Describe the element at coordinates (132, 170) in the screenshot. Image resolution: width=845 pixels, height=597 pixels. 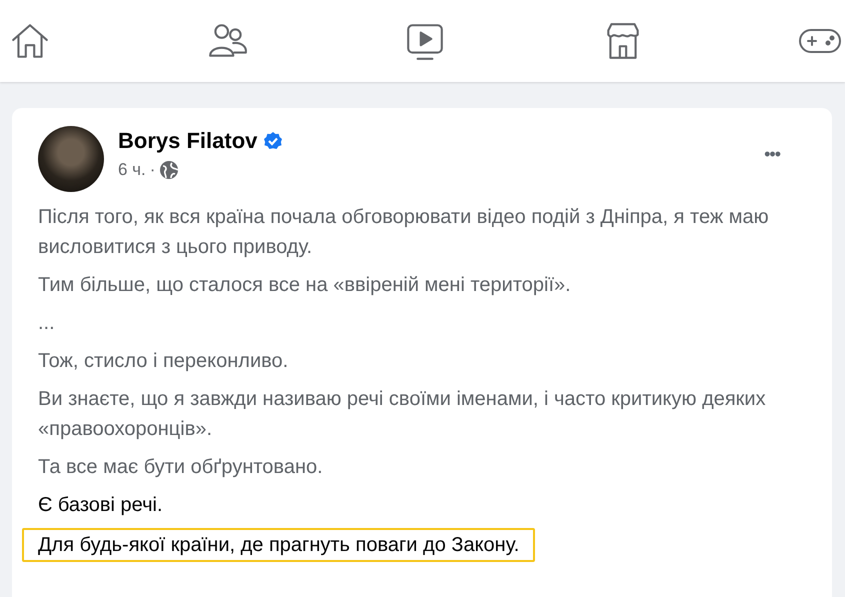
I see `post-time: 6 ч.` at that location.